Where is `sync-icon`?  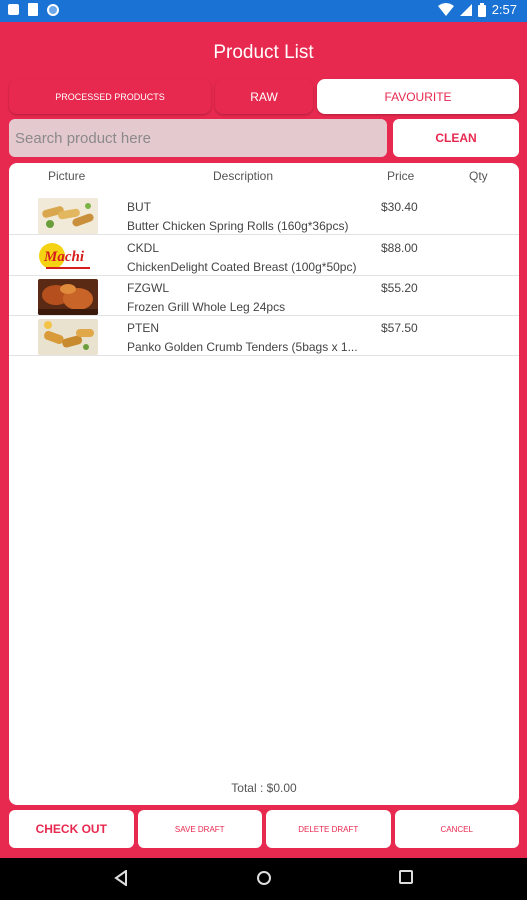 sync-icon is located at coordinates (53, 9).